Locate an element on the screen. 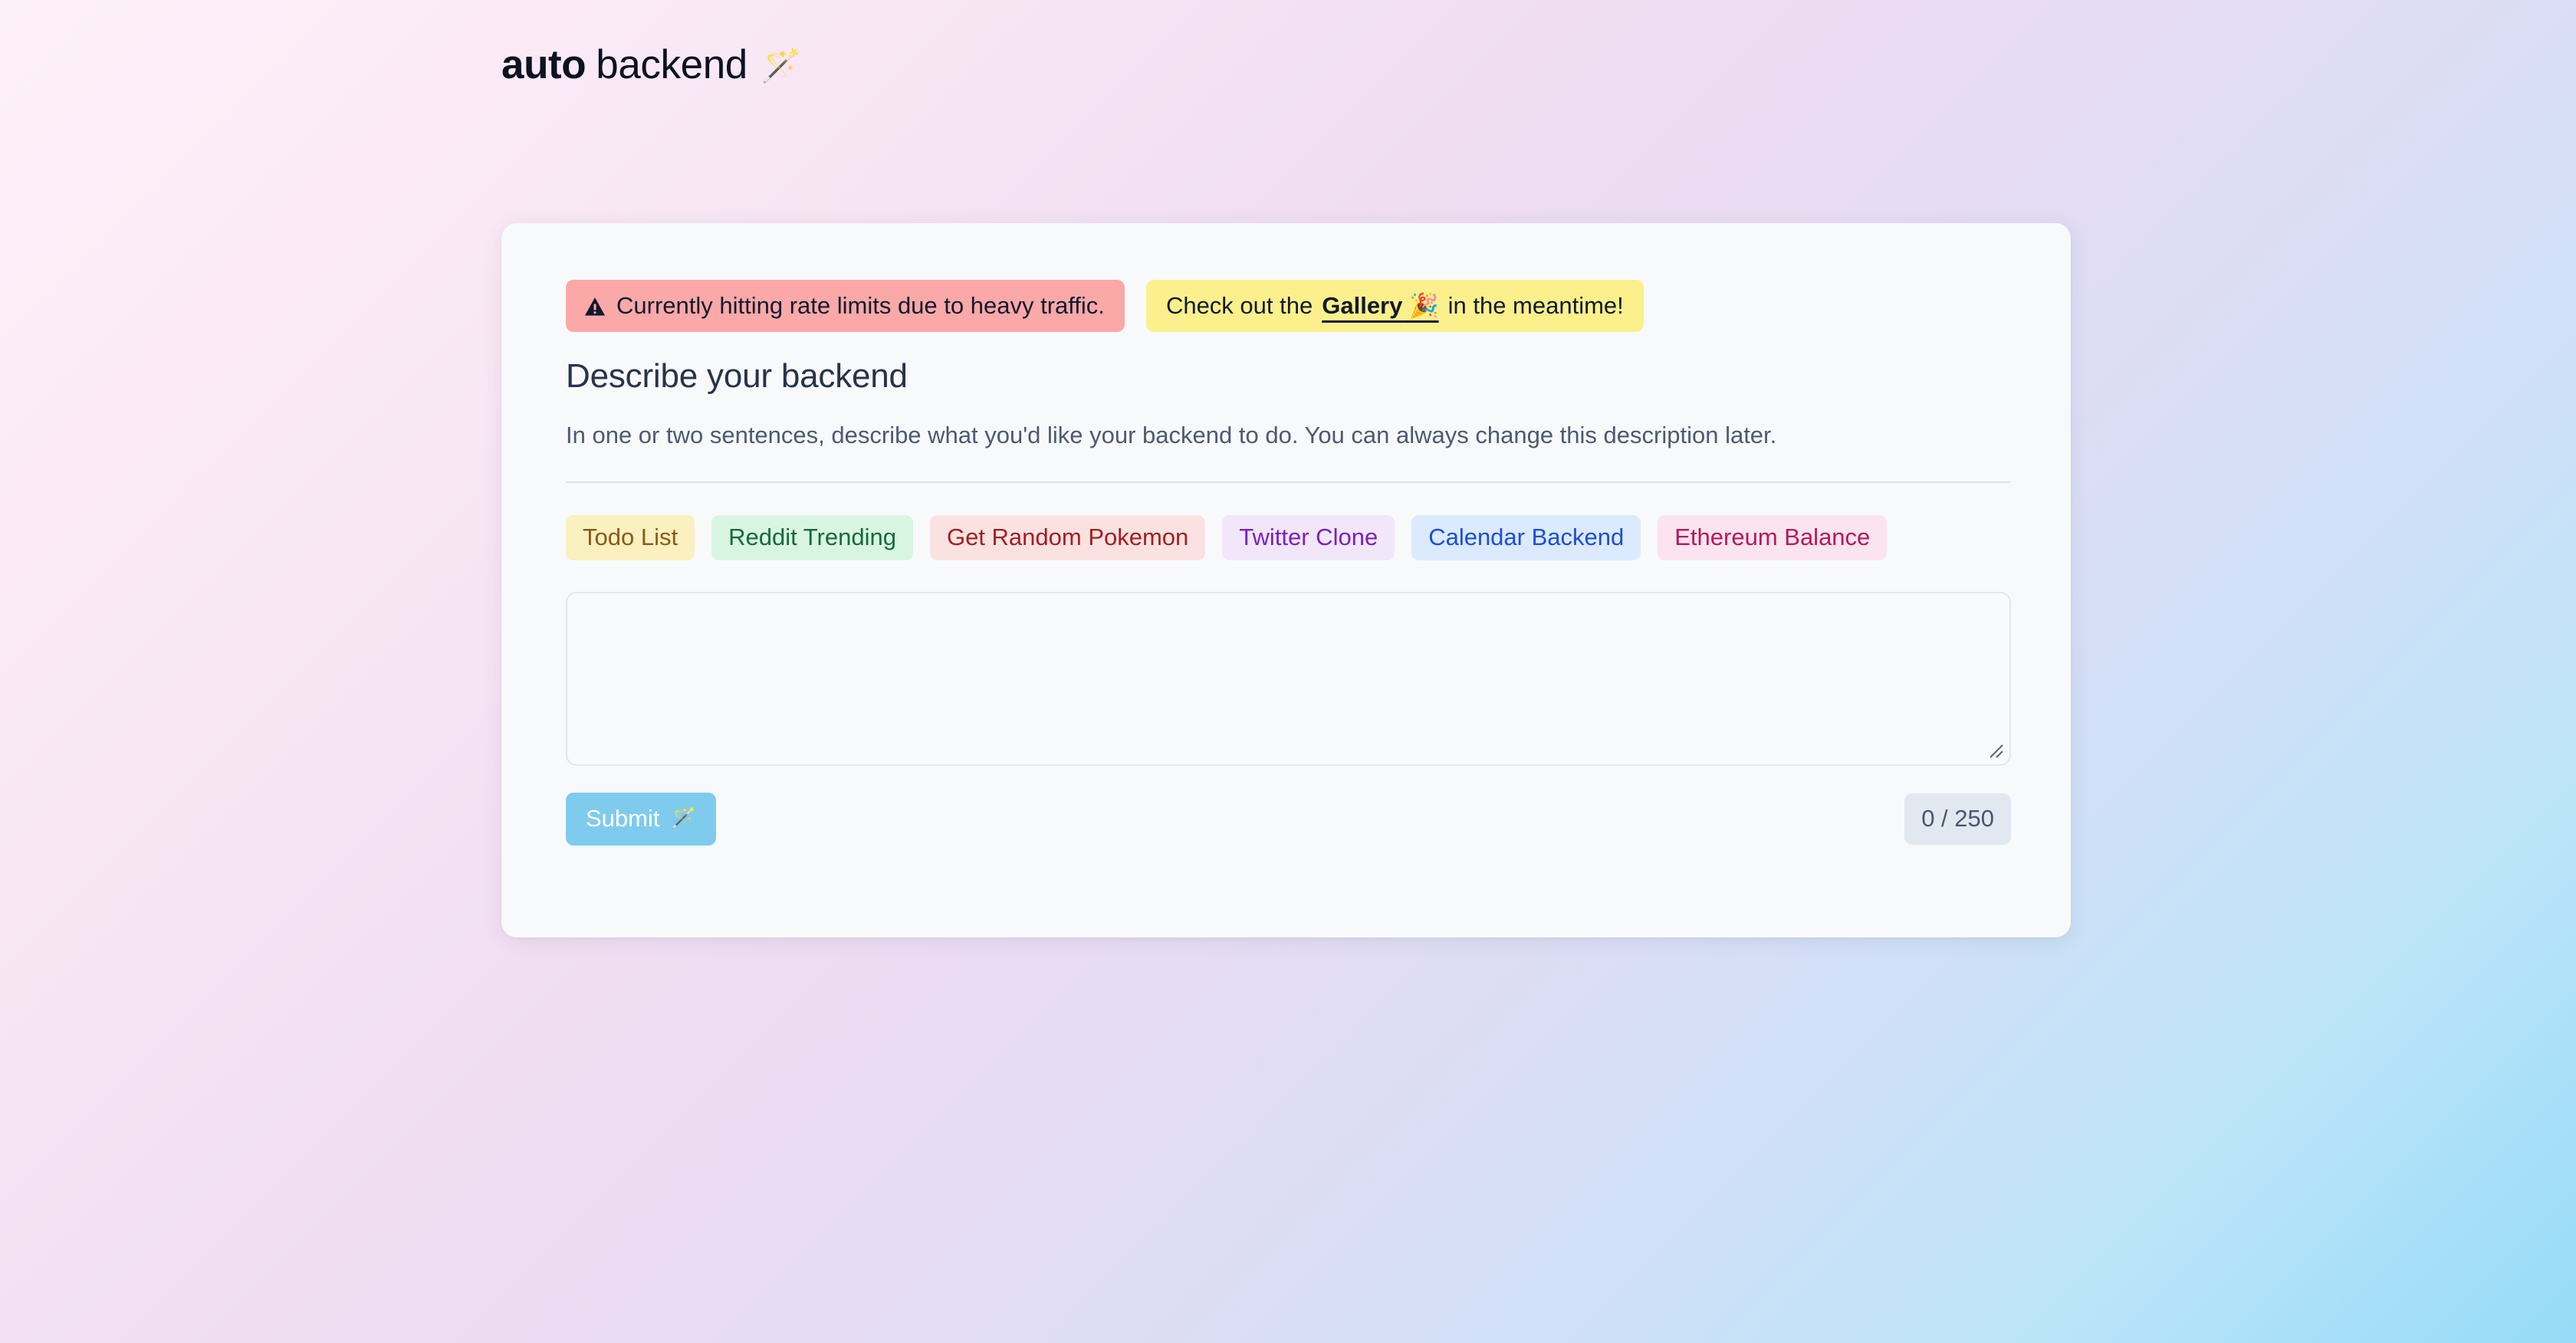  example-chip: Todo List is located at coordinates (631, 537).